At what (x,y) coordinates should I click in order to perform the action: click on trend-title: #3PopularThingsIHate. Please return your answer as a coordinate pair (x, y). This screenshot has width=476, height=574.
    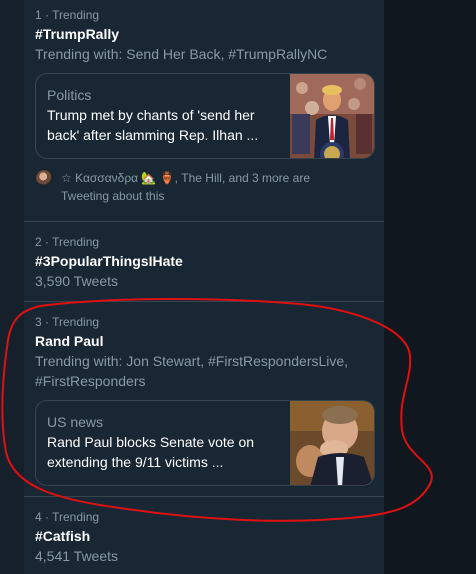
    Looking at the image, I should click on (204, 261).